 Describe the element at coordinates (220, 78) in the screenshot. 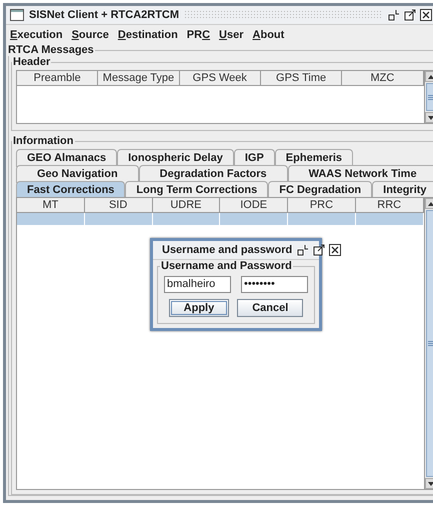

I see `column-header: GPS Week` at that location.